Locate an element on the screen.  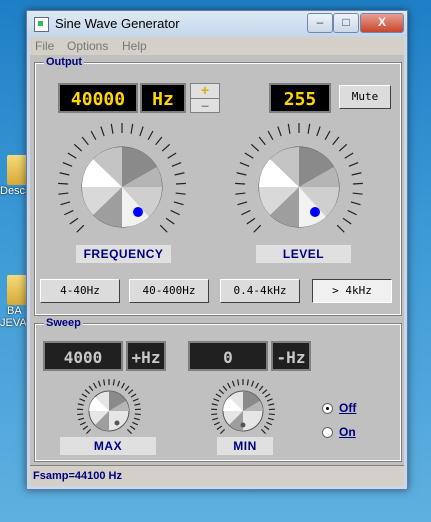
minimize-button: – is located at coordinates (320, 23).